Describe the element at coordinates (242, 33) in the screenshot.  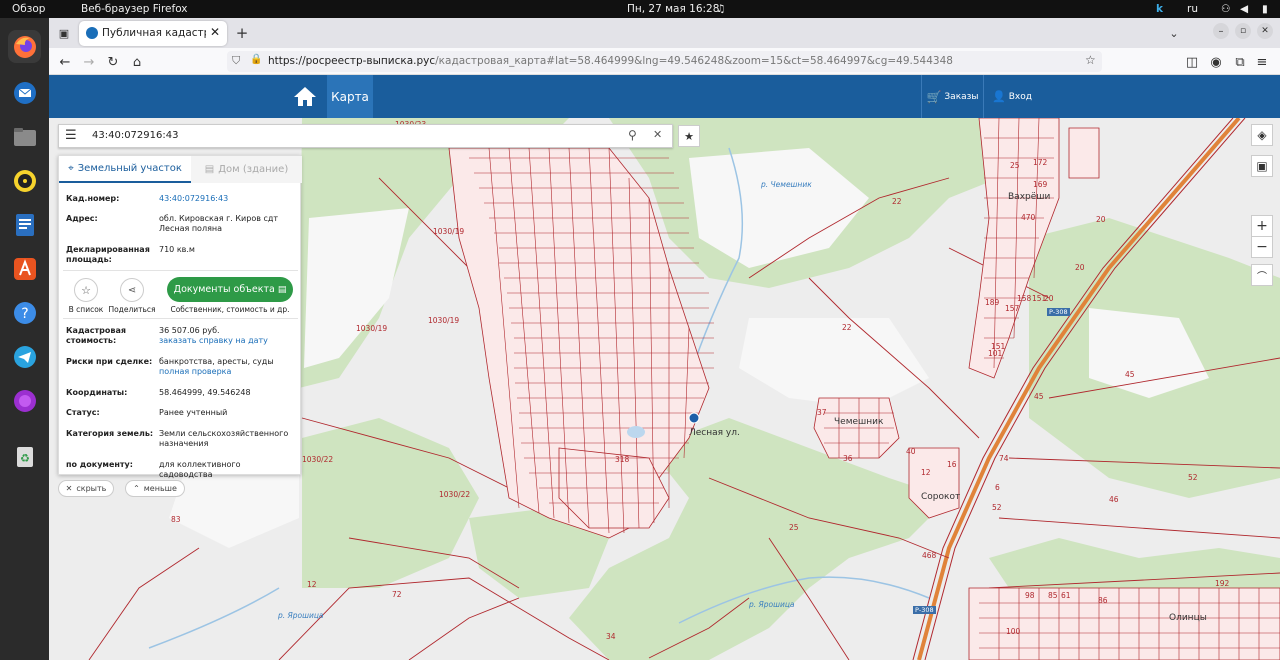
I see `new-tab-icon: +` at that location.